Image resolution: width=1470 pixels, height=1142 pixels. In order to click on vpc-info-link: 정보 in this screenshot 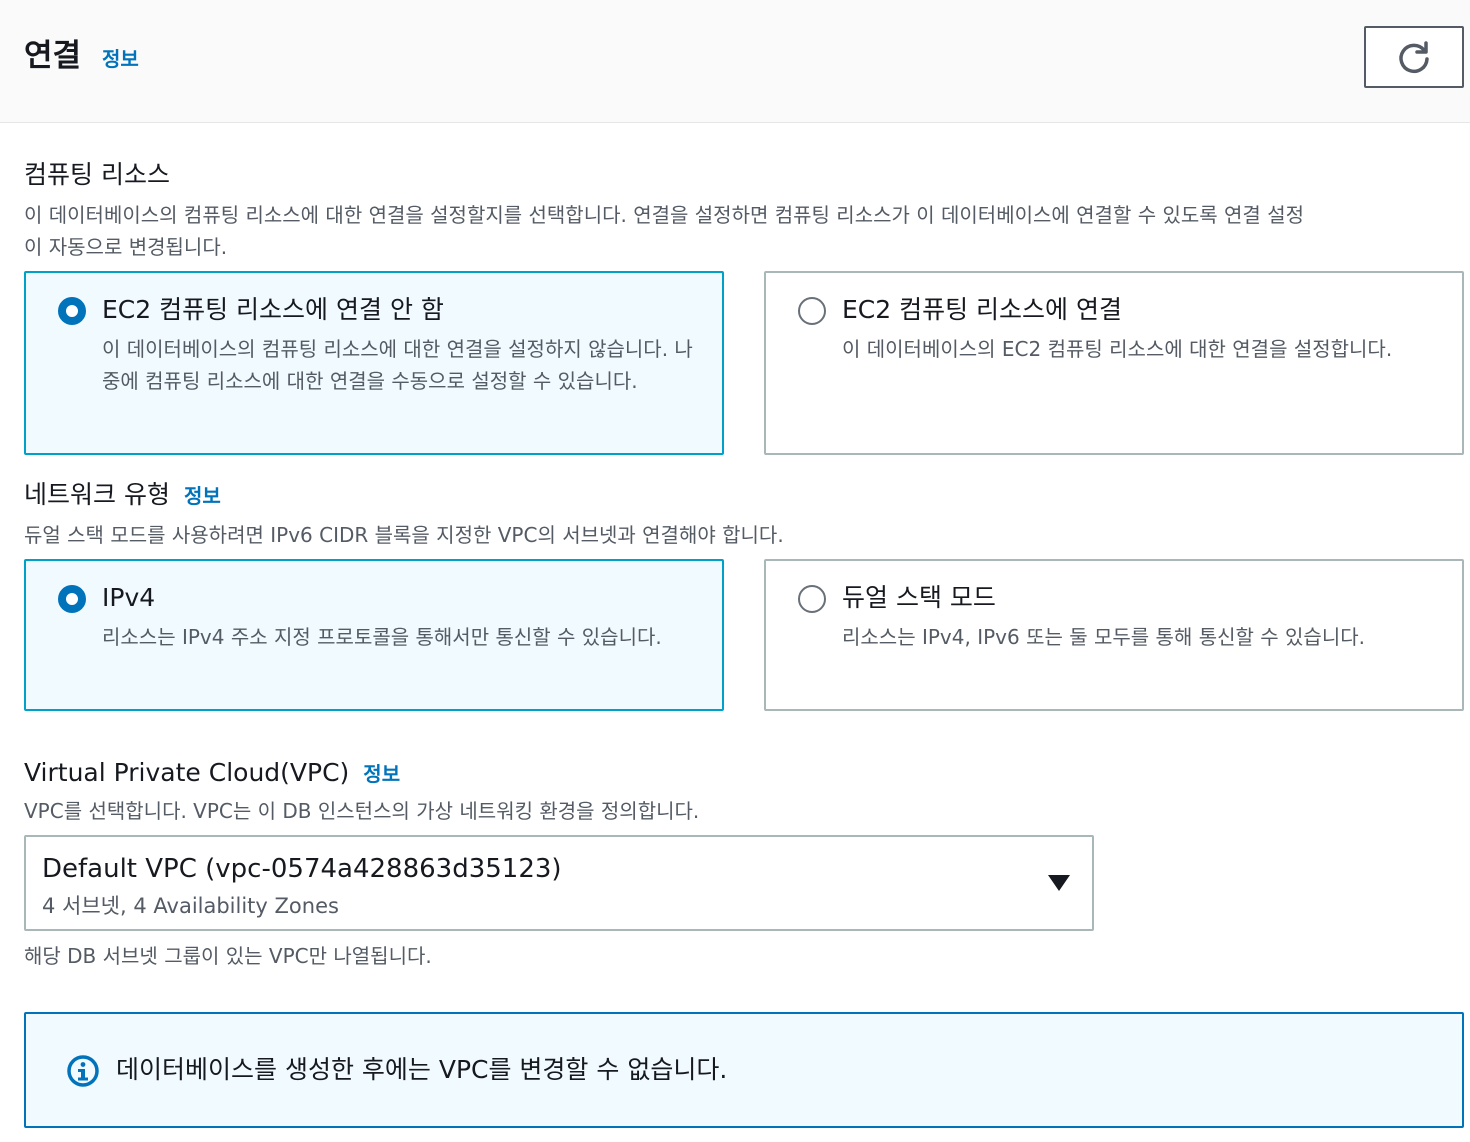, I will do `click(381, 774)`.